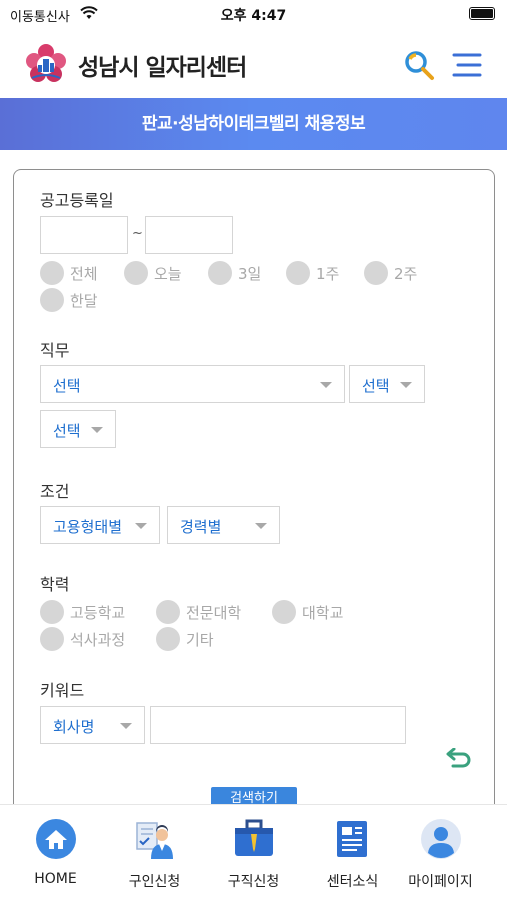  I want to click on home-icon, so click(55, 839).